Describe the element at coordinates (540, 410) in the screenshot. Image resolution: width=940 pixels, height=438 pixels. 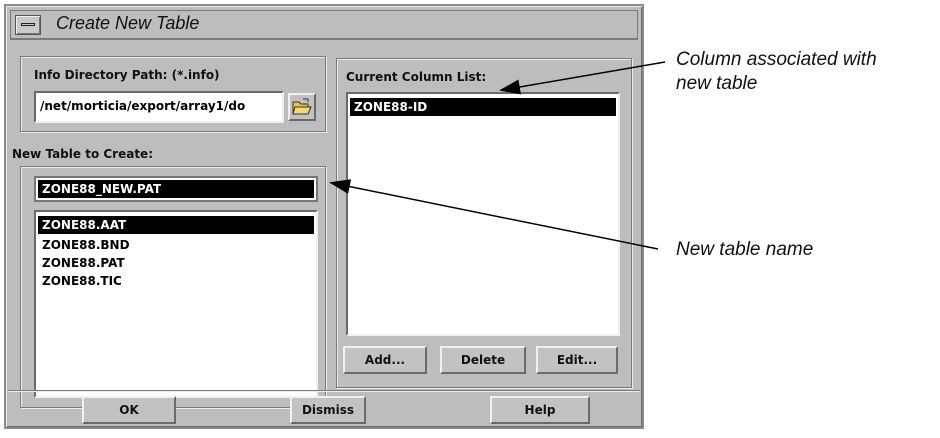
I see `help-button: Help` at that location.